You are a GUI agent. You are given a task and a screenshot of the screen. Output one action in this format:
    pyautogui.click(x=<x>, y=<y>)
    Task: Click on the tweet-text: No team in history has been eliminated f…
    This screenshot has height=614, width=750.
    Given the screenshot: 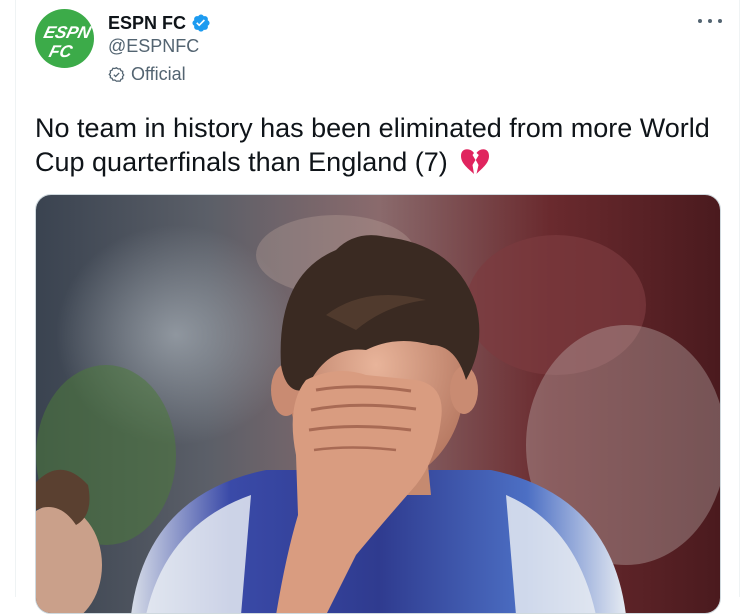 What is the action you would take?
    pyautogui.click(x=380, y=145)
    